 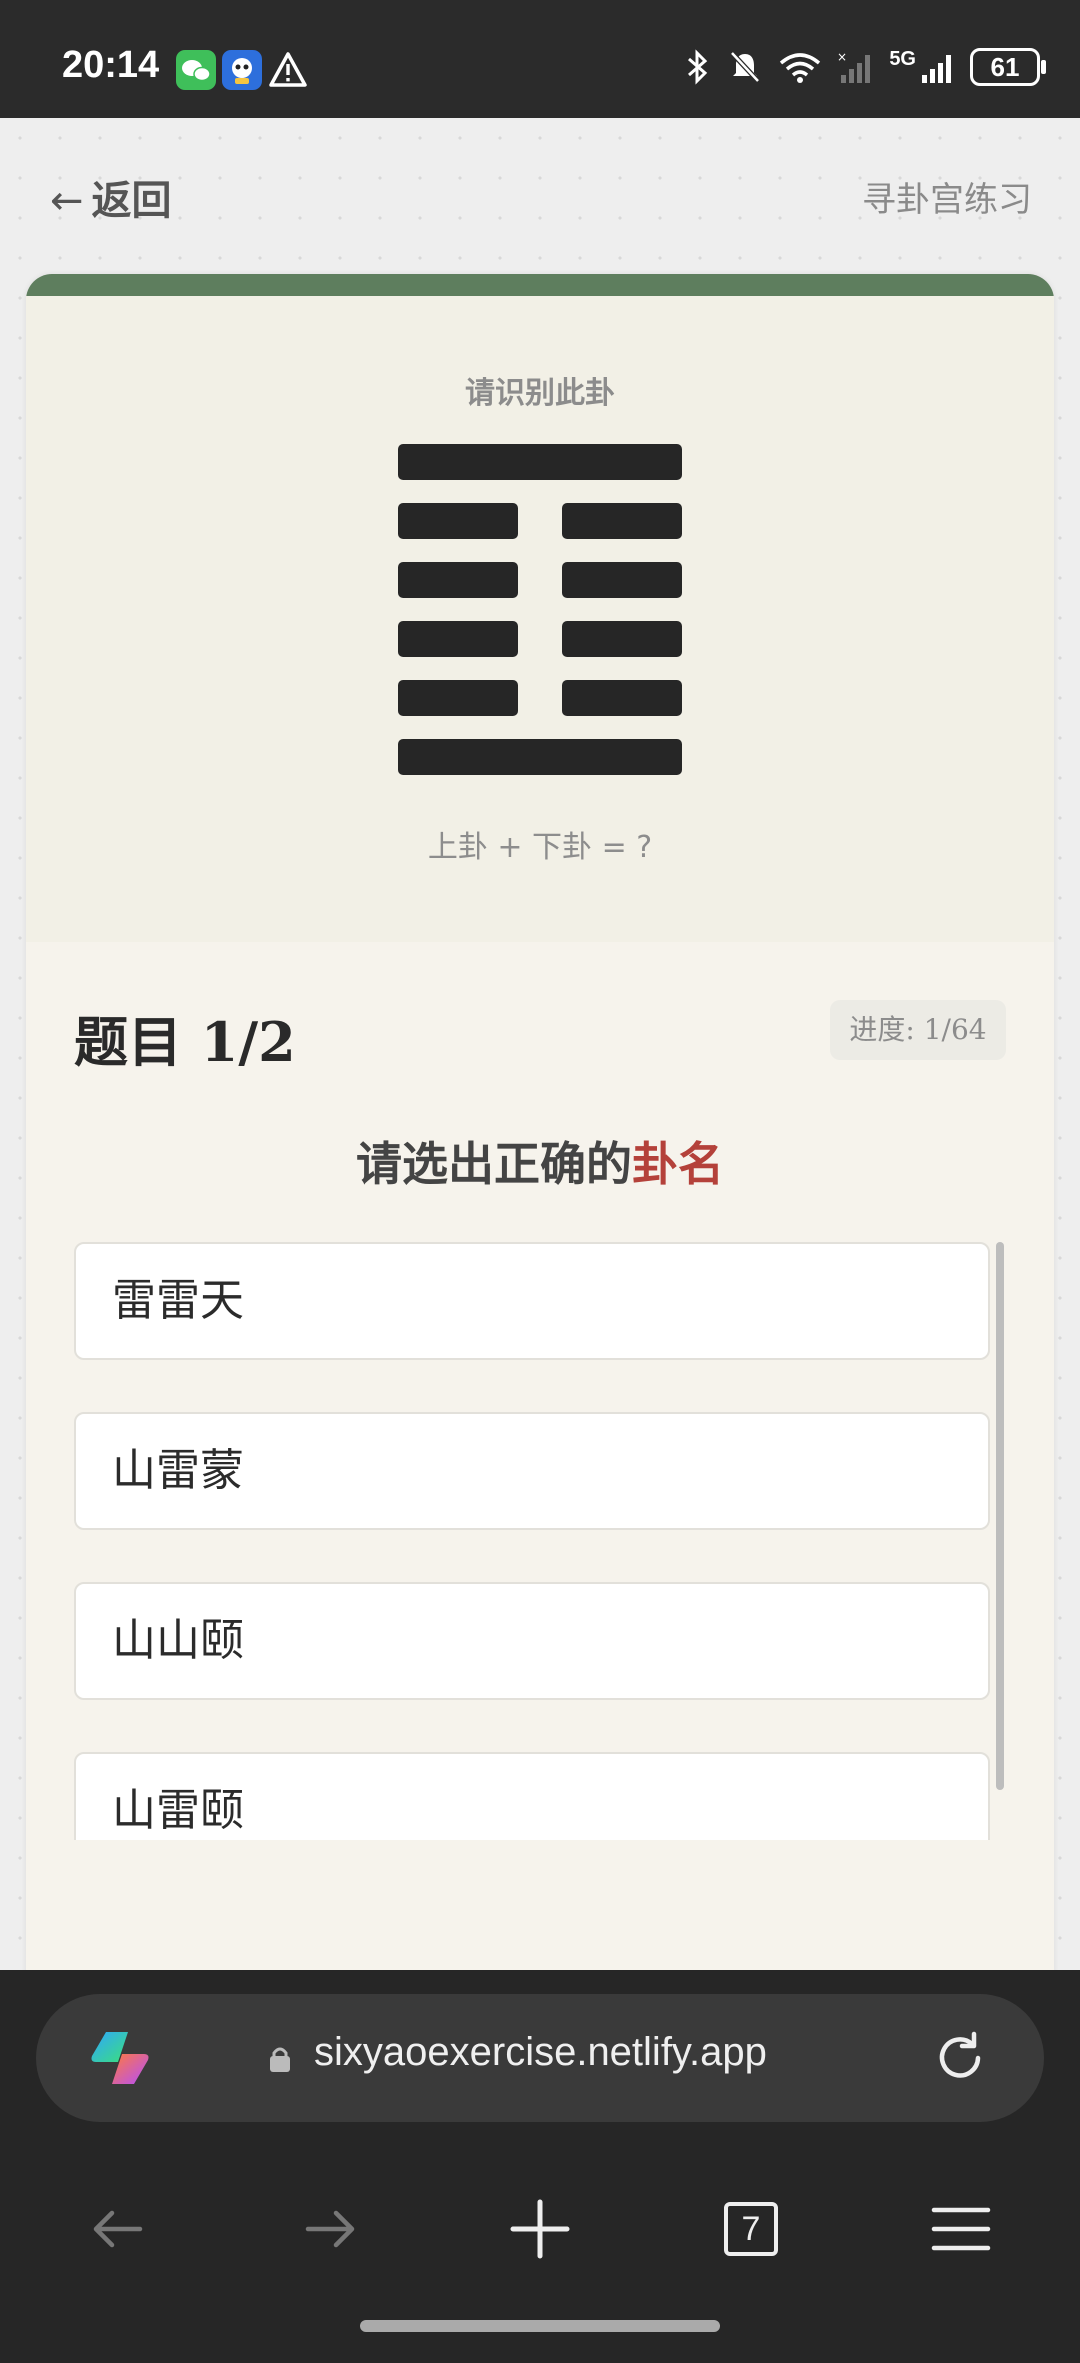 I want to click on new-tab-plus-icon, so click(x=540, y=2229).